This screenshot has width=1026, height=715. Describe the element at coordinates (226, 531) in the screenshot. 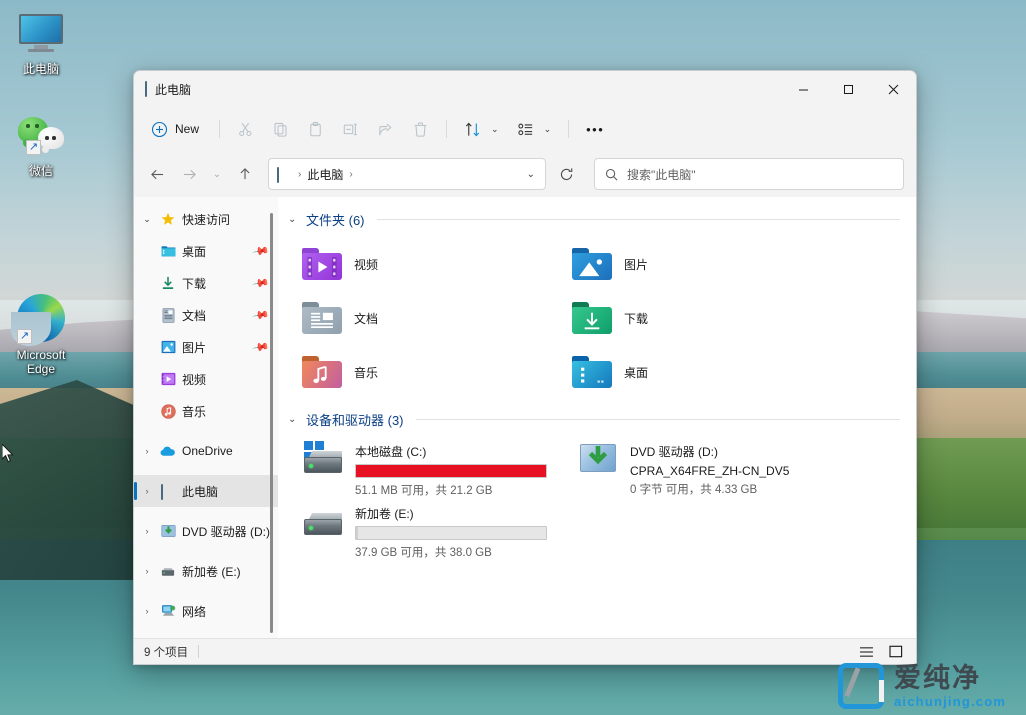

I see `sidebar-label: DVD 驱动器 (D:)` at that location.